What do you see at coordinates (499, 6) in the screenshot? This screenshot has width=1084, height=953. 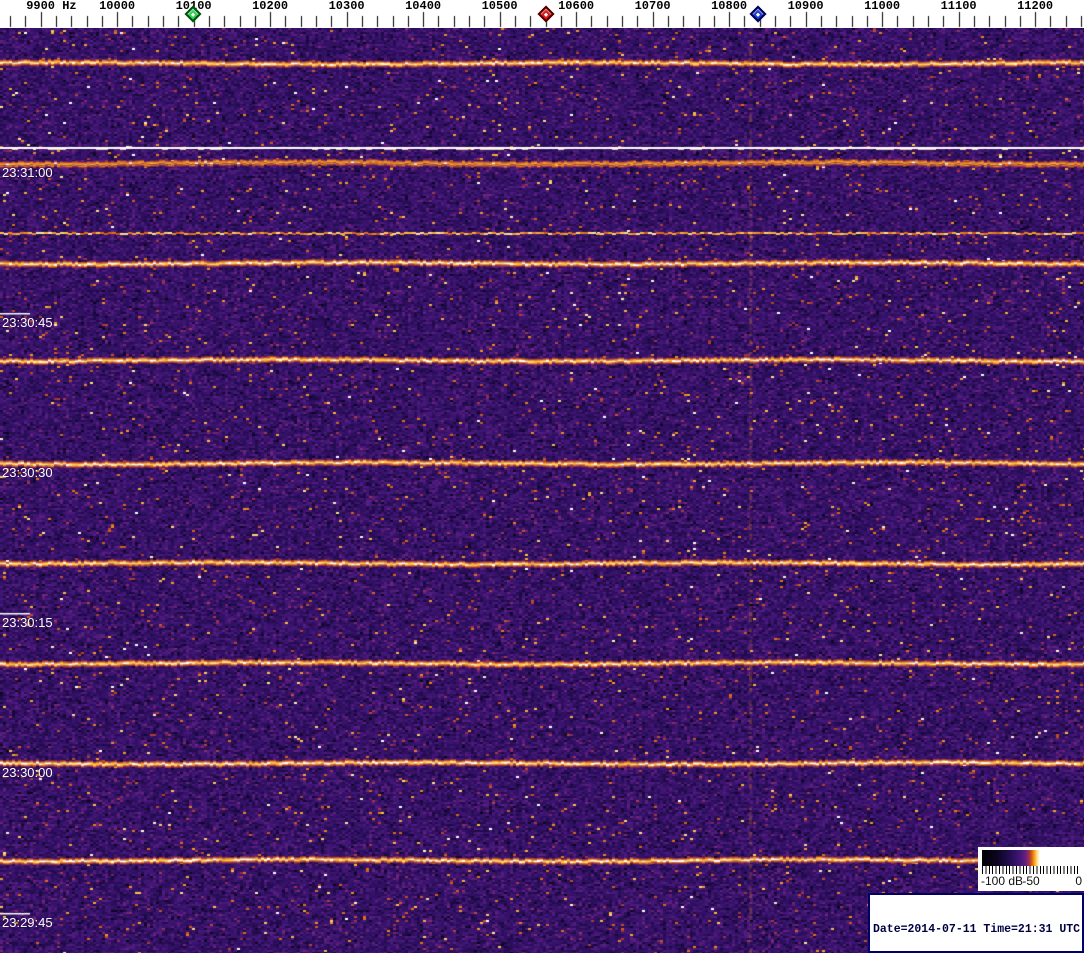 I see `freq-label: 10500` at bounding box center [499, 6].